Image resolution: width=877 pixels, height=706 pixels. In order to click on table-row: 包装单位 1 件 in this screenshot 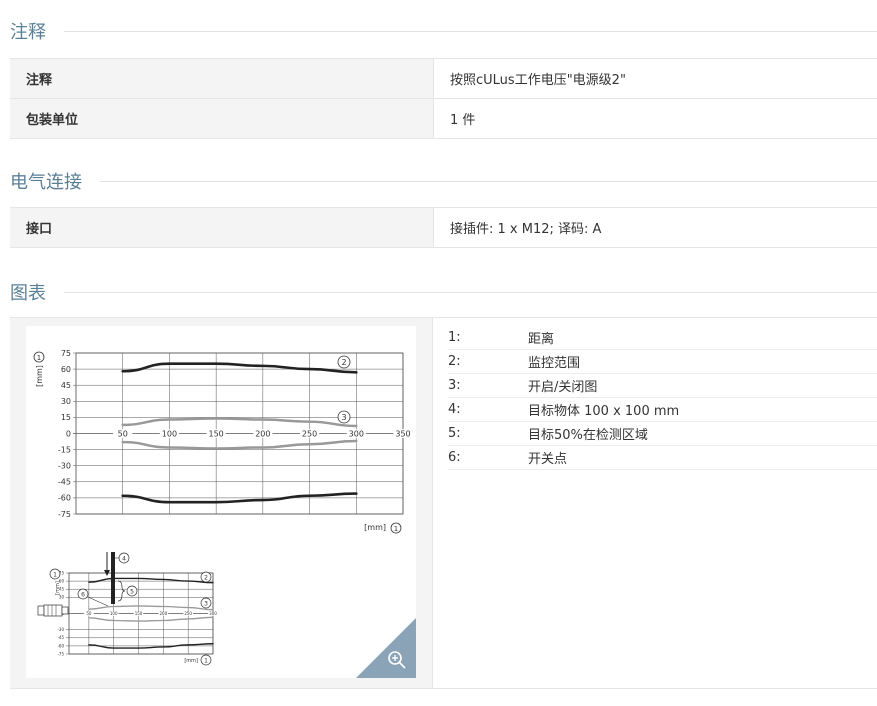, I will do `click(443, 118)`.